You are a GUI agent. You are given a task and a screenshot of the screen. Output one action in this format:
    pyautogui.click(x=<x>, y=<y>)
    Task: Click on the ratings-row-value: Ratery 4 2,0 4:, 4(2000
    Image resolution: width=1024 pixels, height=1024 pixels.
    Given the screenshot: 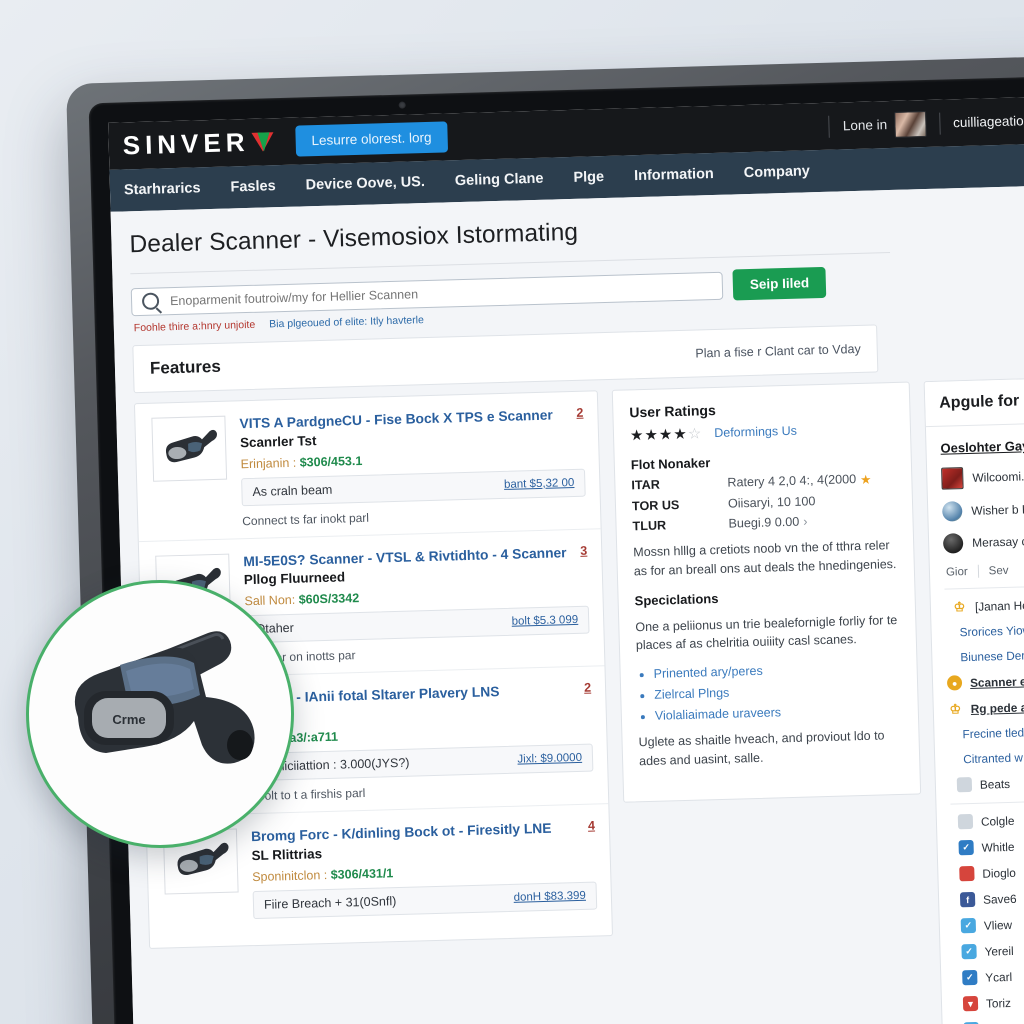 What is the action you would take?
    pyautogui.click(x=792, y=481)
    